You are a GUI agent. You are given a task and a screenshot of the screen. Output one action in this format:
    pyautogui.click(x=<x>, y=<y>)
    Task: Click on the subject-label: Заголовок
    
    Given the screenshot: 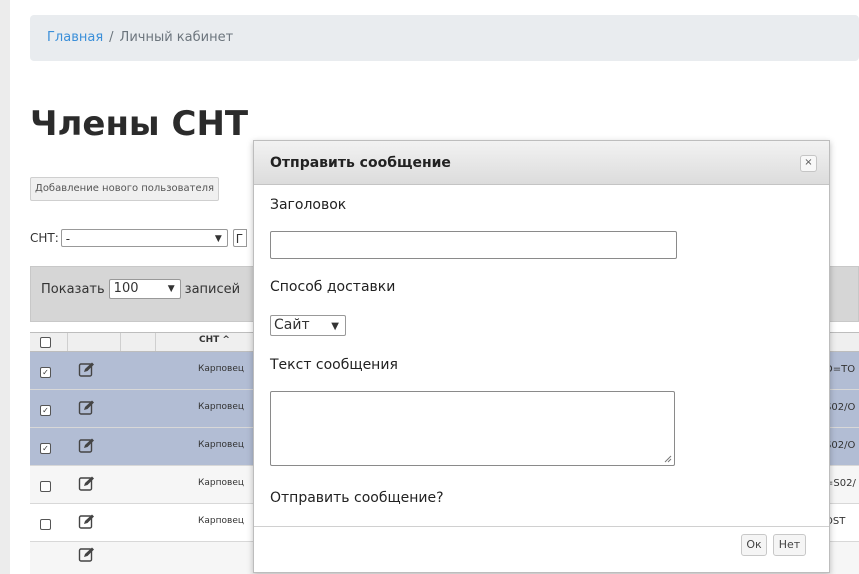 What is the action you would take?
    pyautogui.click(x=308, y=205)
    